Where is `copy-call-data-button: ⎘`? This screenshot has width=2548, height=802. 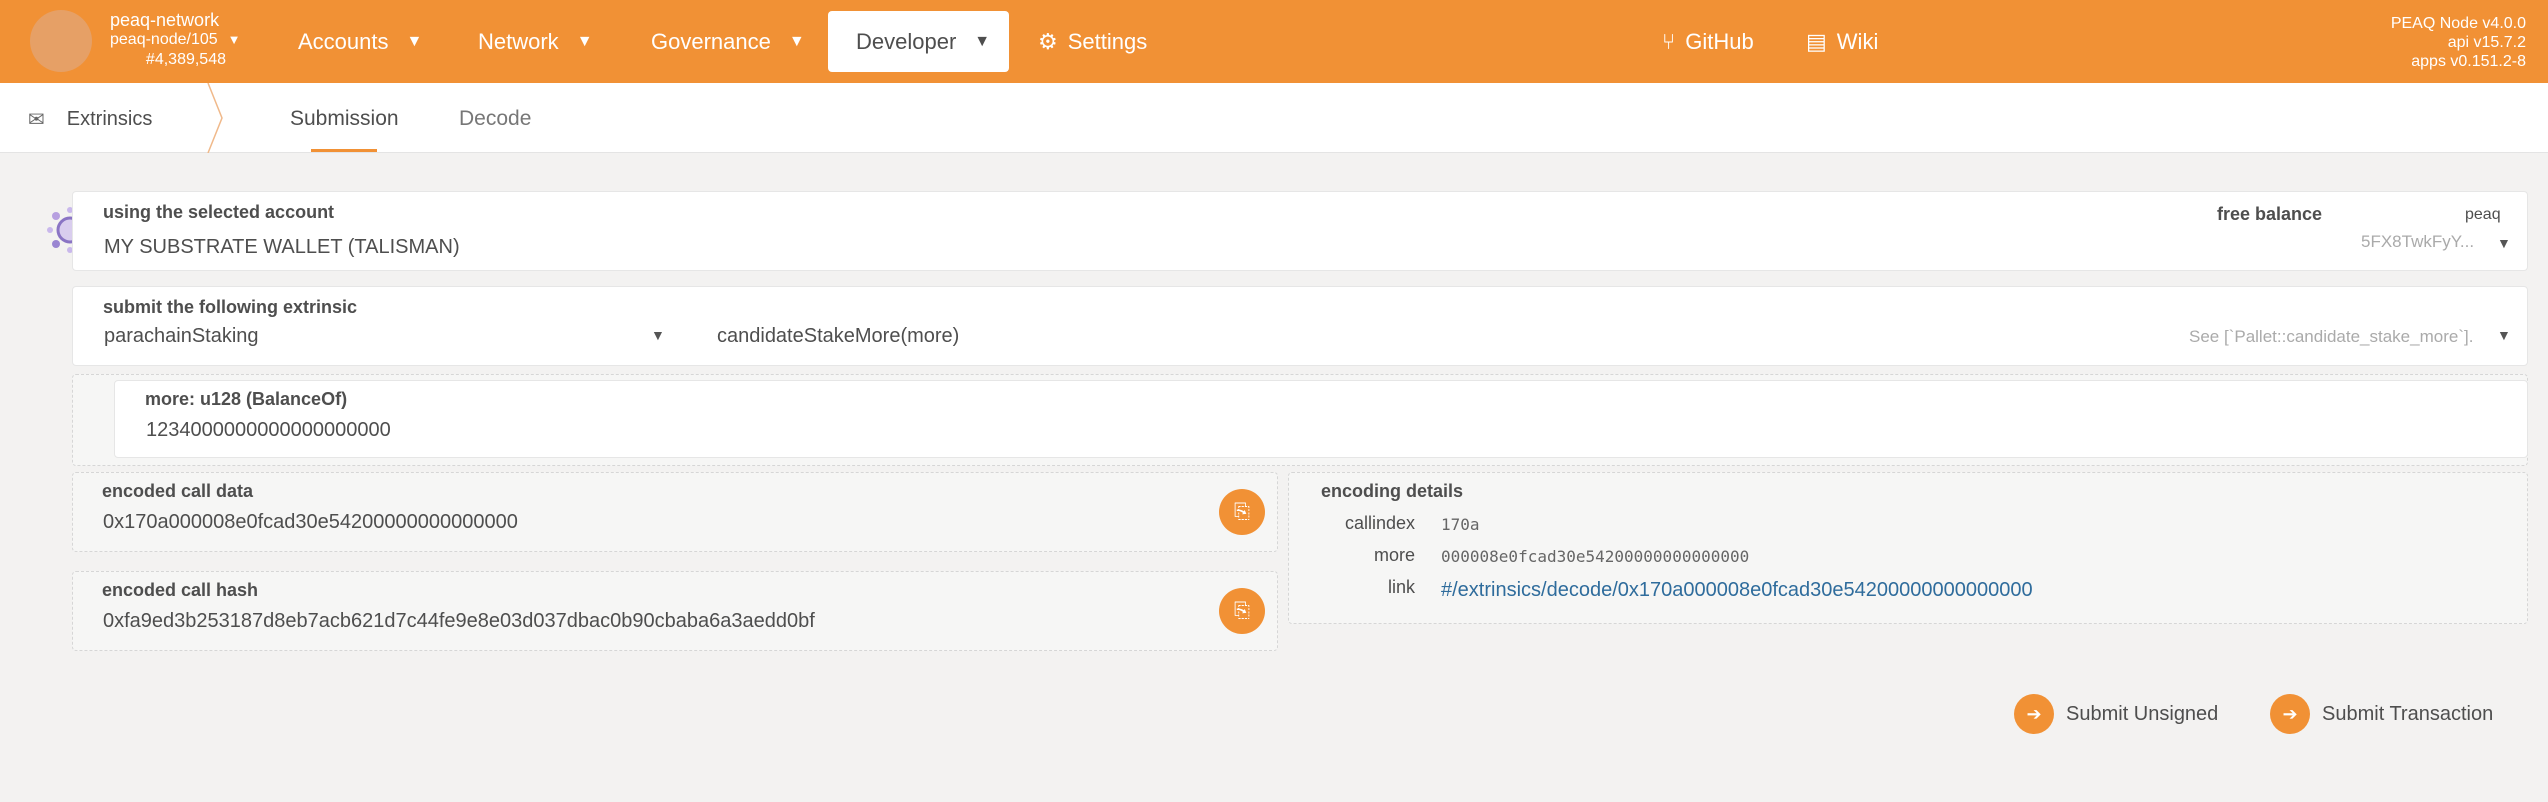
copy-call-data-button: ⎘ is located at coordinates (1242, 512).